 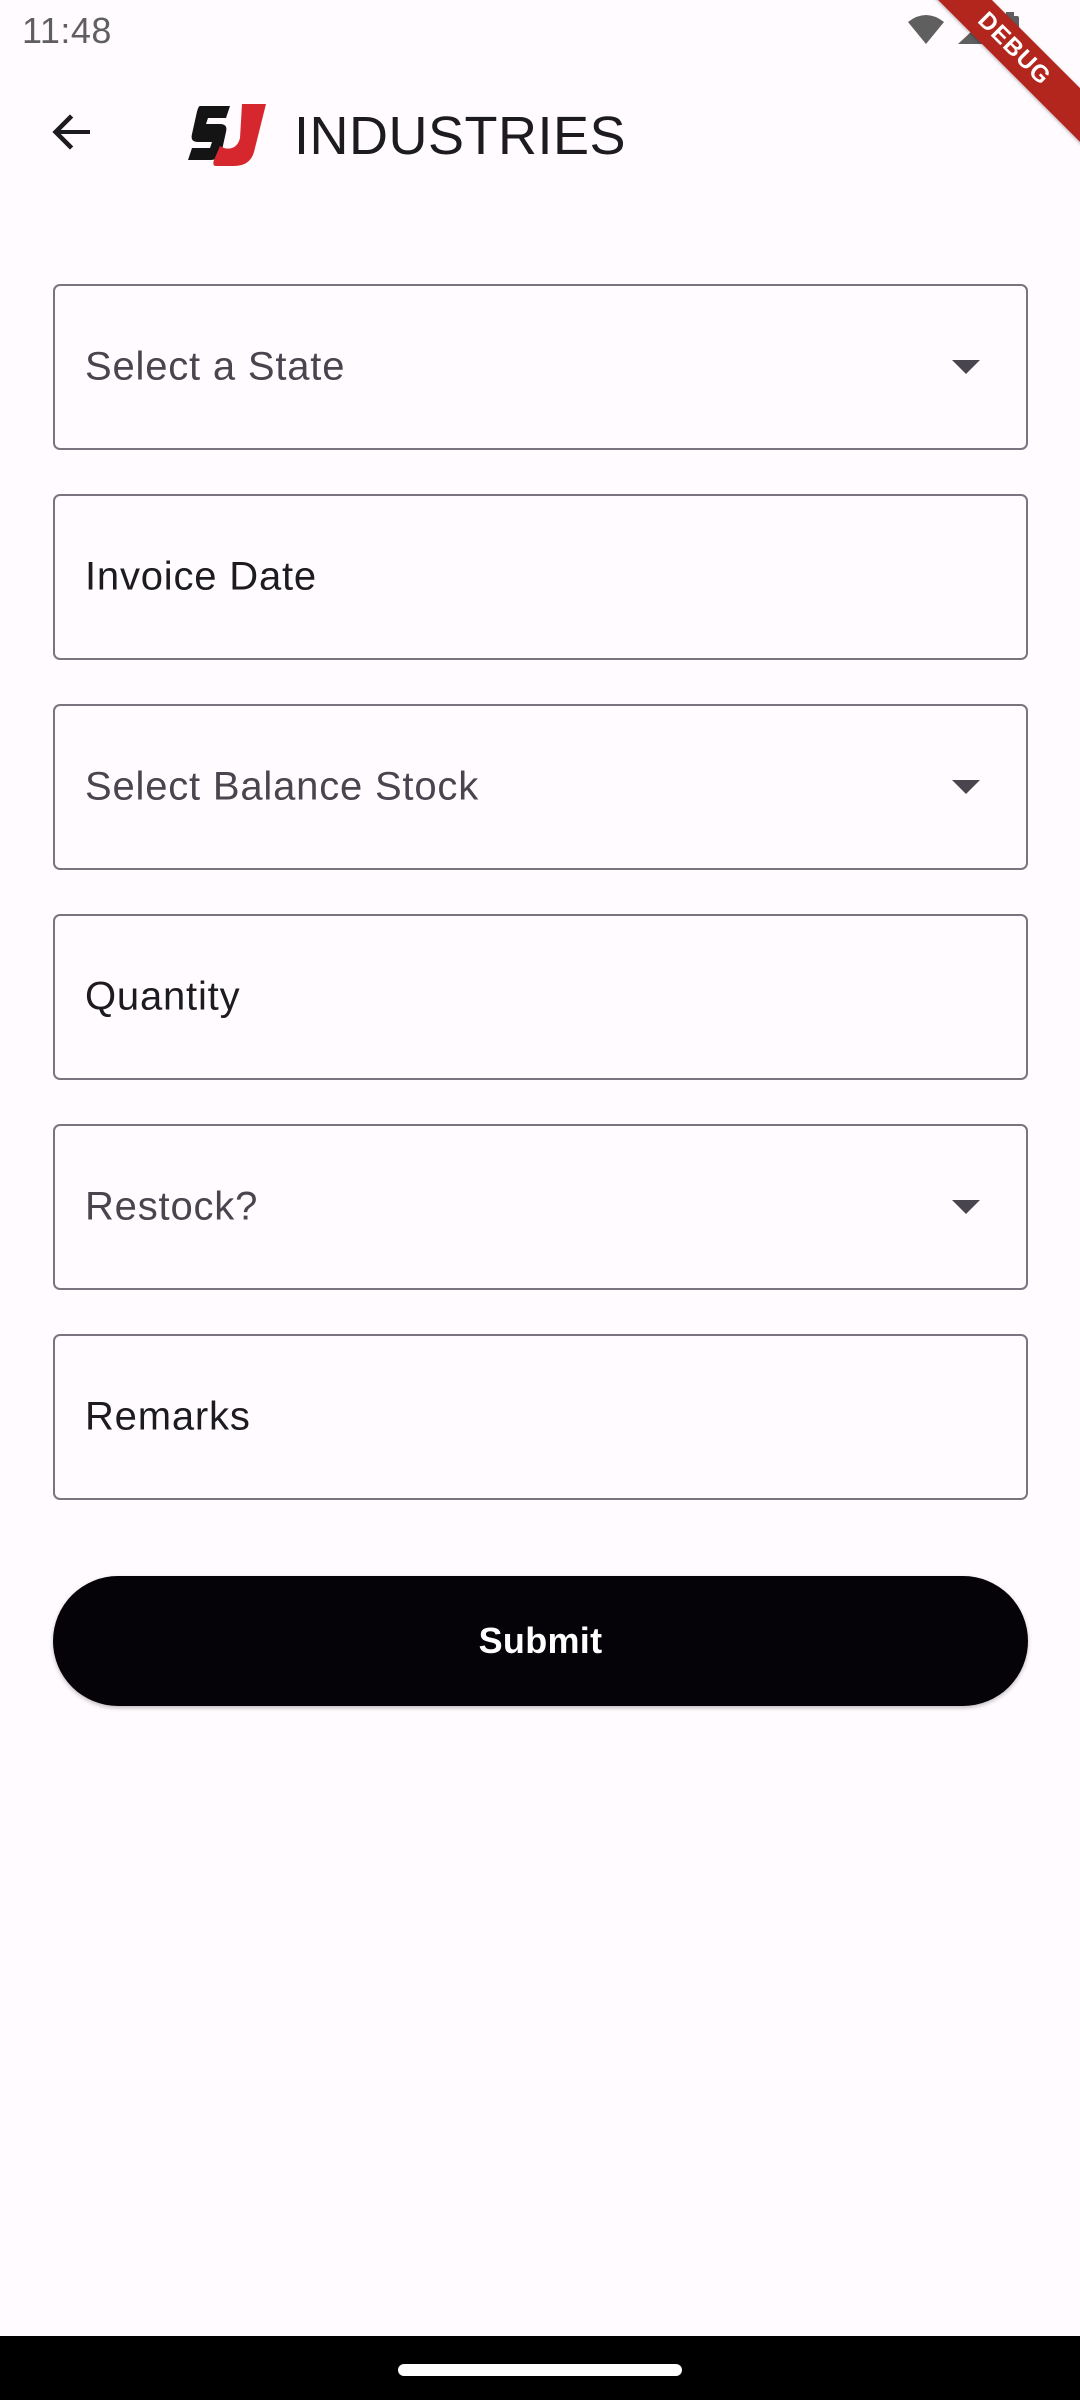 What do you see at coordinates (973, 30) in the screenshot?
I see `cellular-signal-icon` at bounding box center [973, 30].